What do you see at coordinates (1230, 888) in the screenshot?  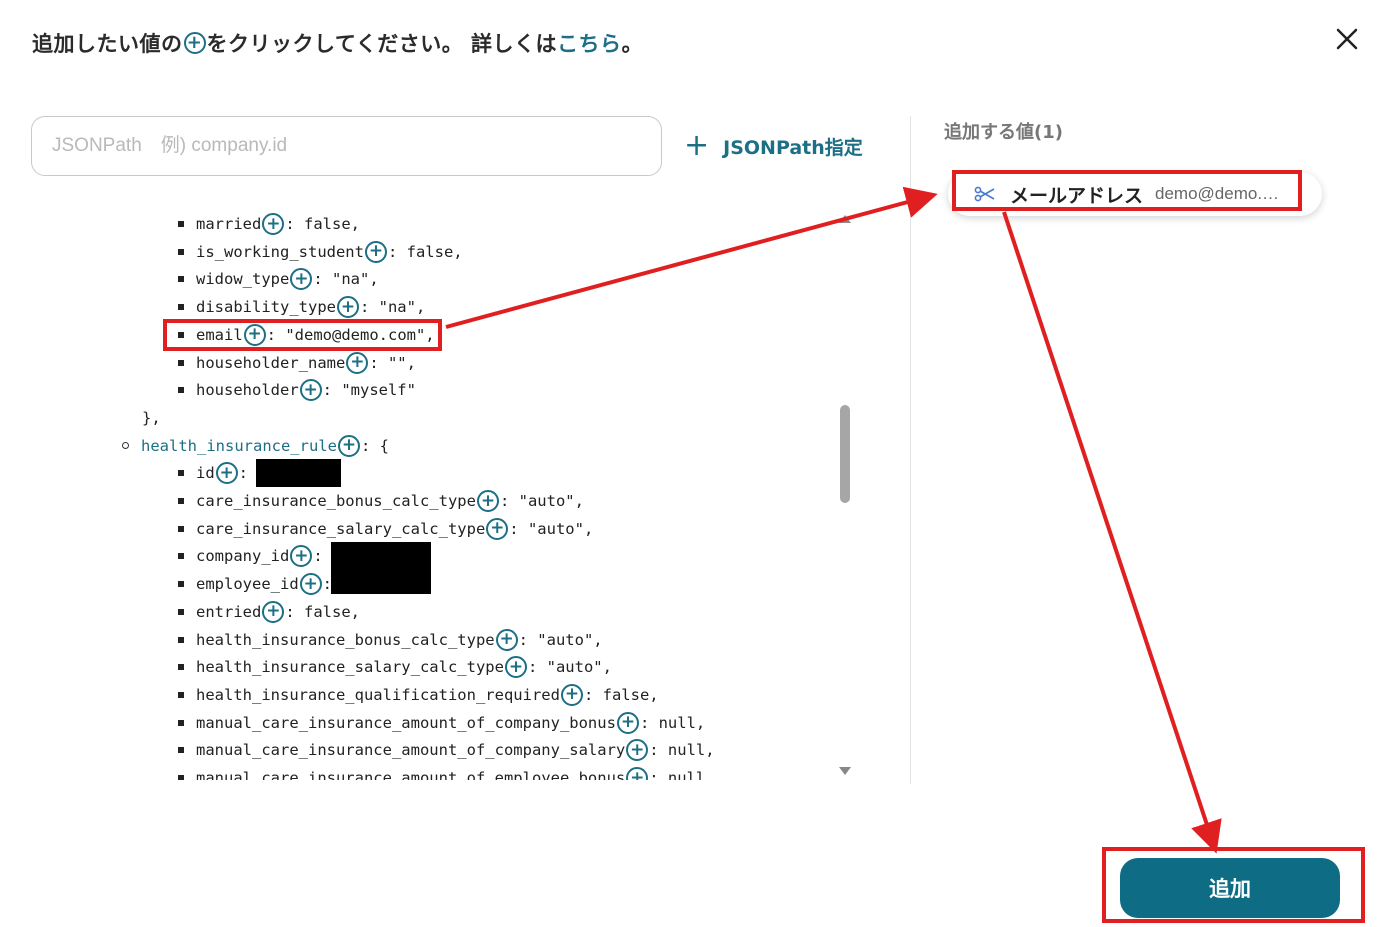 I see `add-button: 追加` at bounding box center [1230, 888].